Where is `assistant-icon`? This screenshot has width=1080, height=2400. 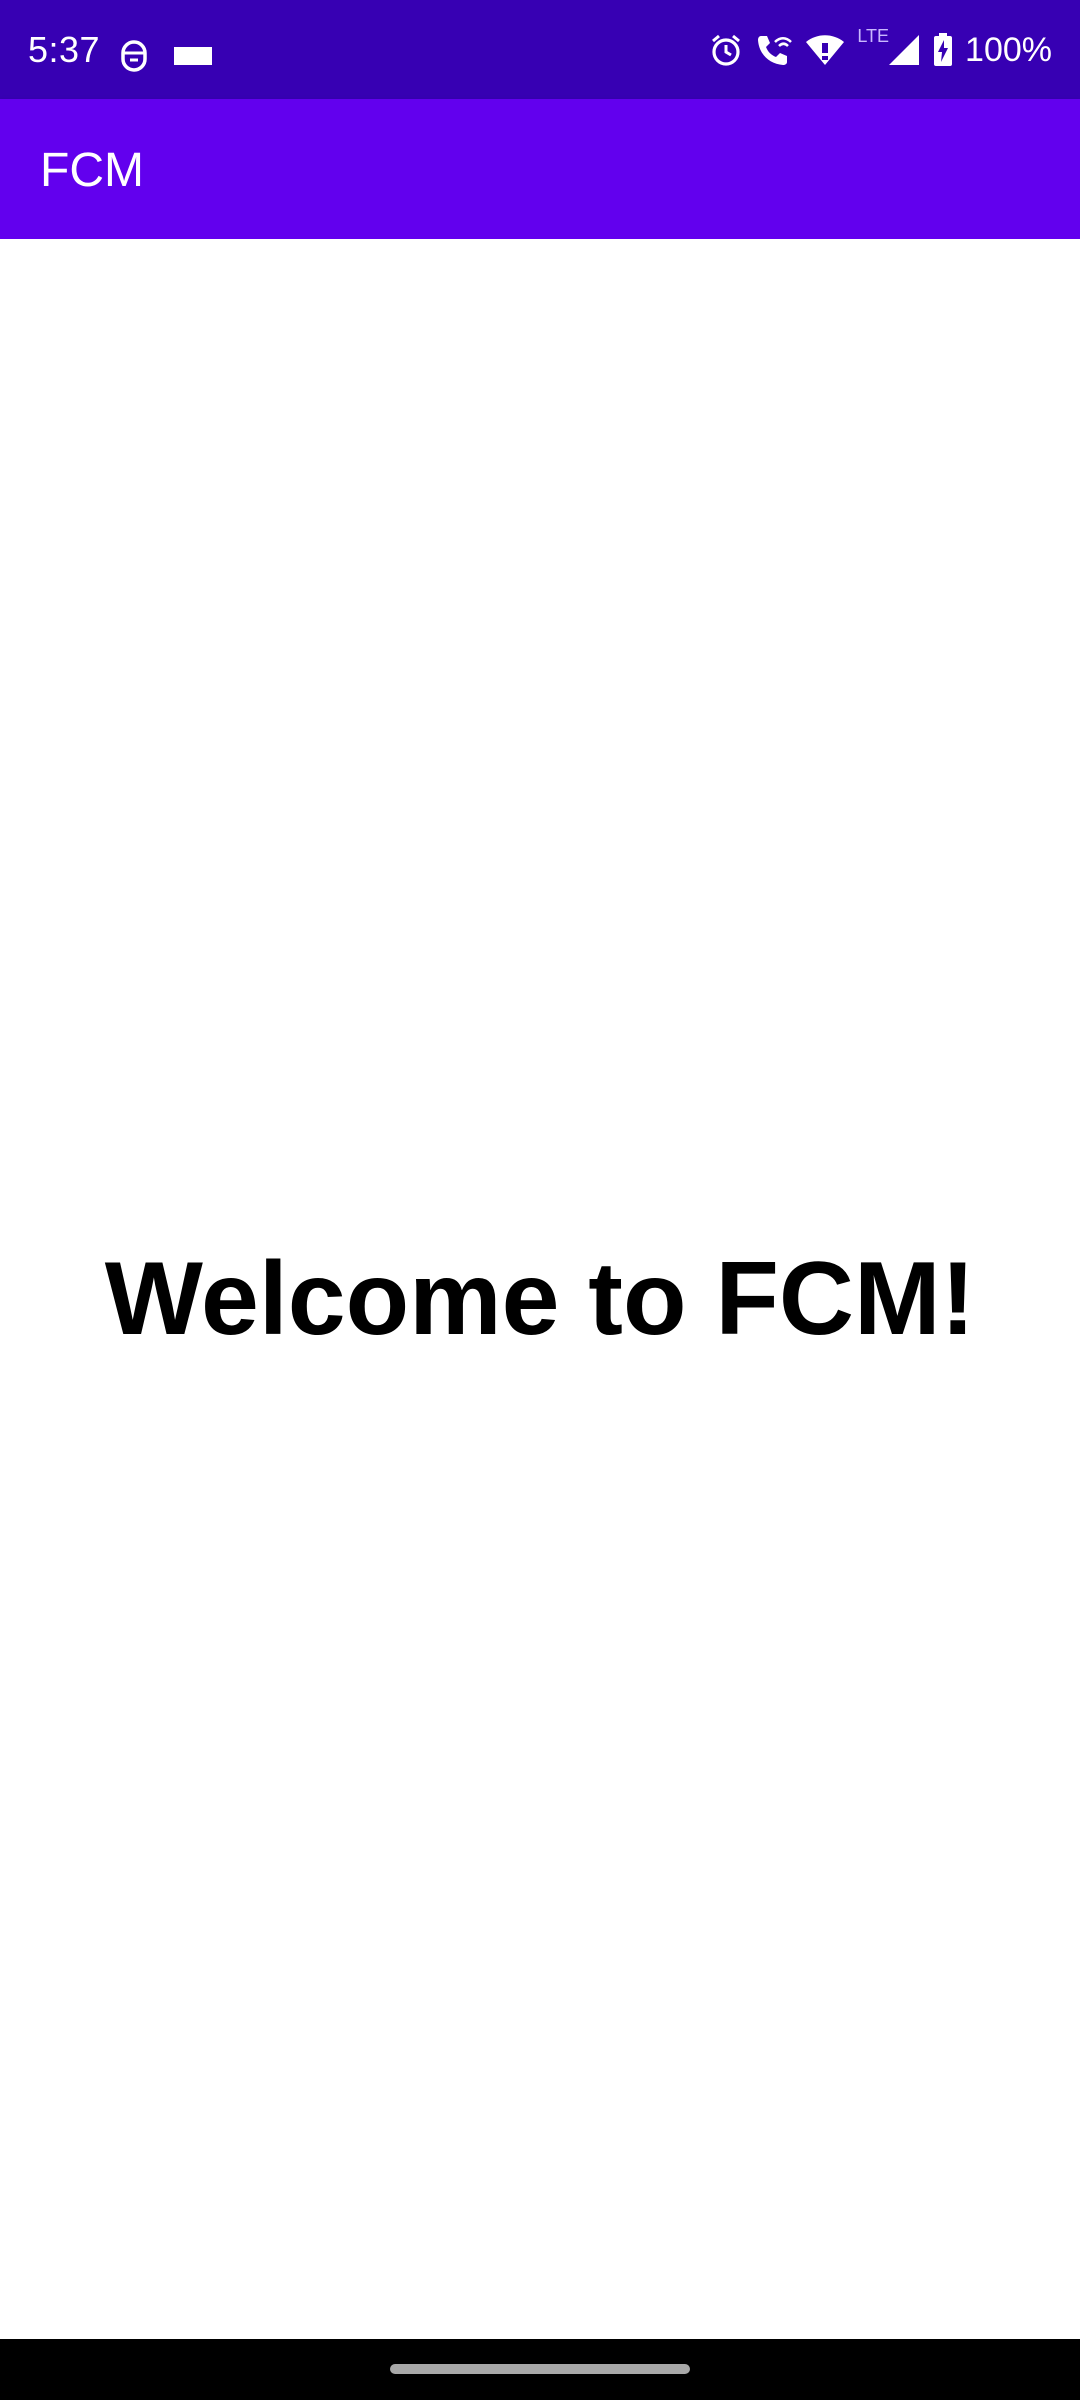 assistant-icon is located at coordinates (134, 56).